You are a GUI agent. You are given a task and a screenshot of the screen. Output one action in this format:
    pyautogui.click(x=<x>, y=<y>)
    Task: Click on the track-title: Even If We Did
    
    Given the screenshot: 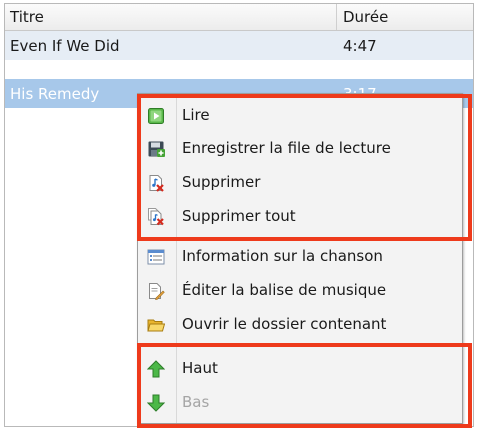 What is the action you would take?
    pyautogui.click(x=65, y=46)
    